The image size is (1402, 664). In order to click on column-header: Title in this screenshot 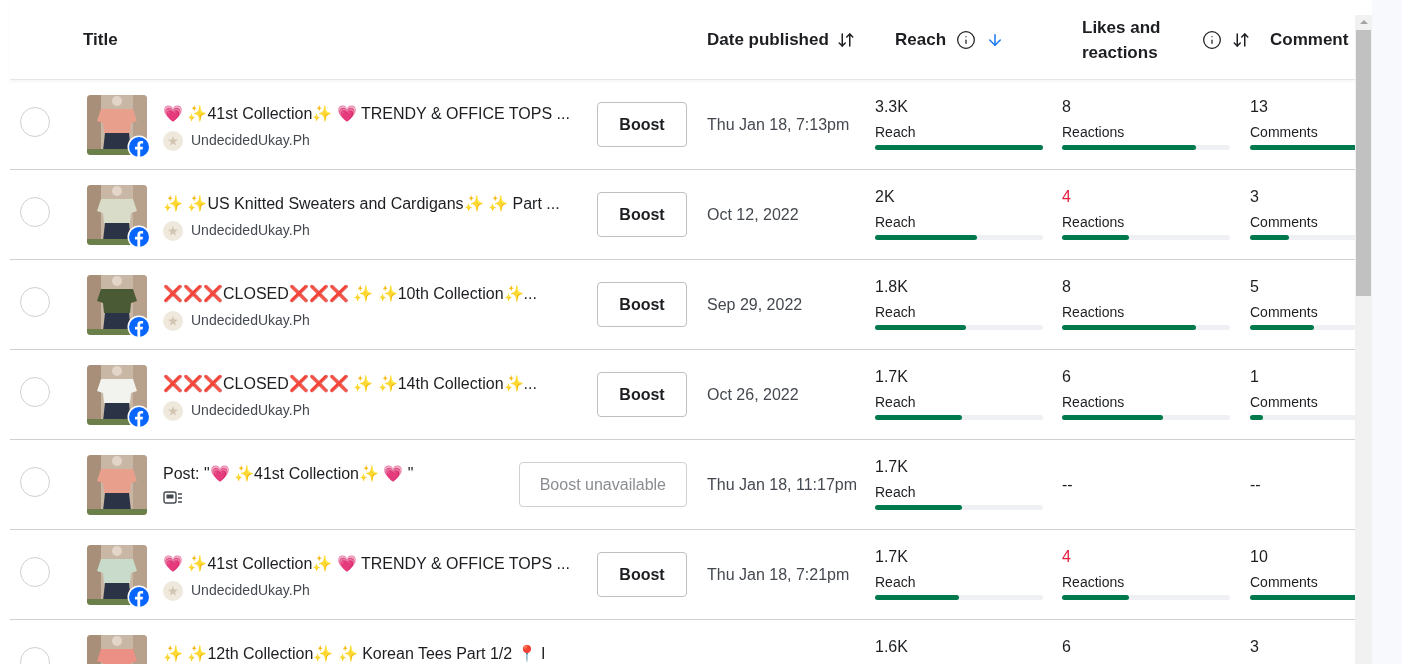, I will do `click(100, 39)`.